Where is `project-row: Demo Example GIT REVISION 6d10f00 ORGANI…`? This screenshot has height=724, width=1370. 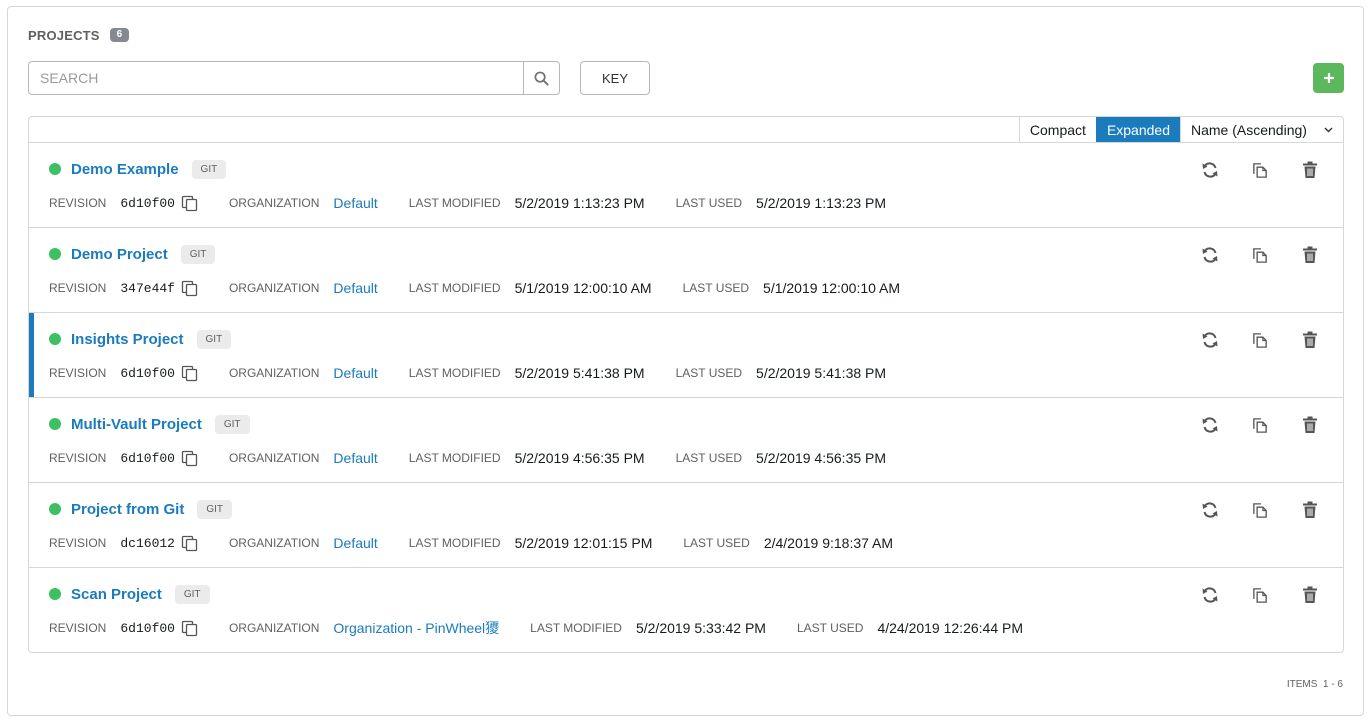
project-row: Demo Example GIT REVISION 6d10f00 ORGANI… is located at coordinates (686, 185).